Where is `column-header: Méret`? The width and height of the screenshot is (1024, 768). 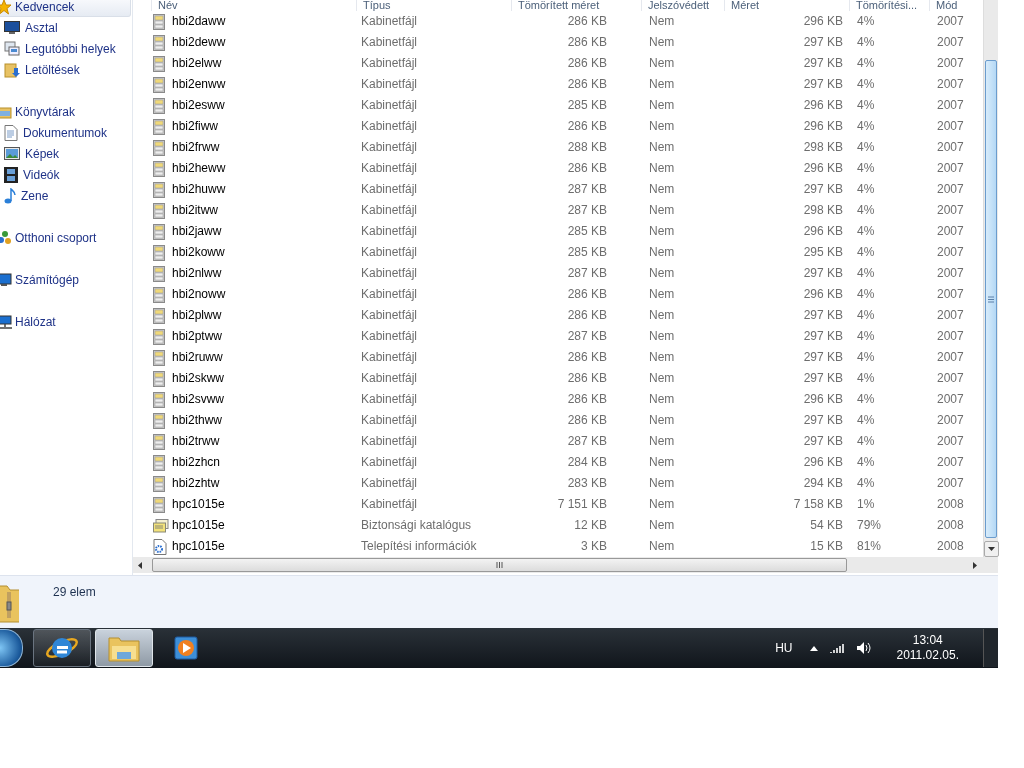 column-header: Méret is located at coordinates (786, 5).